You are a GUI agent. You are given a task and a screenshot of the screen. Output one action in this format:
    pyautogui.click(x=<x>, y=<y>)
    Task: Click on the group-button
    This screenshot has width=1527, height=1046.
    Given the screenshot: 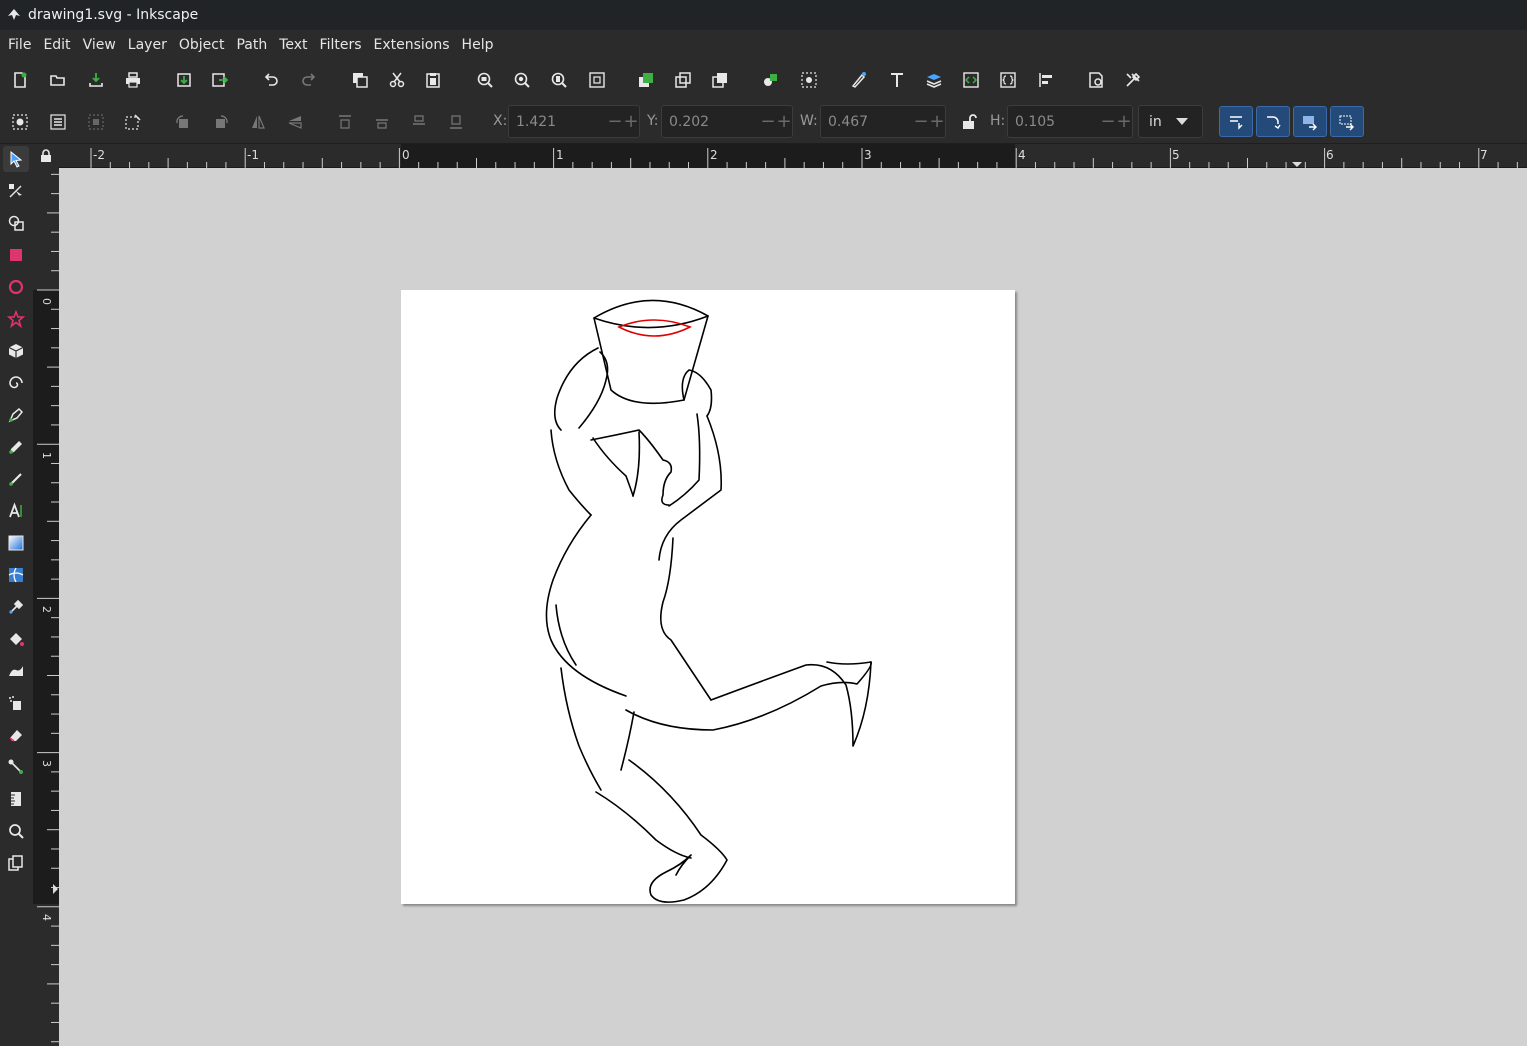 What is the action you would take?
    pyautogui.click(x=771, y=80)
    